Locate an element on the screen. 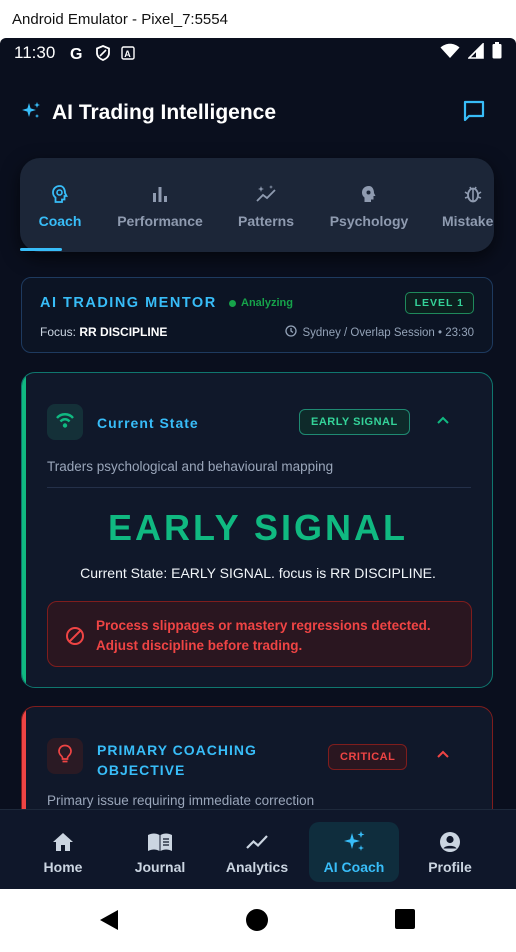 Image resolution: width=516 pixels, height=952 pixels. nav-analytics: Analytics is located at coordinates (257, 852).